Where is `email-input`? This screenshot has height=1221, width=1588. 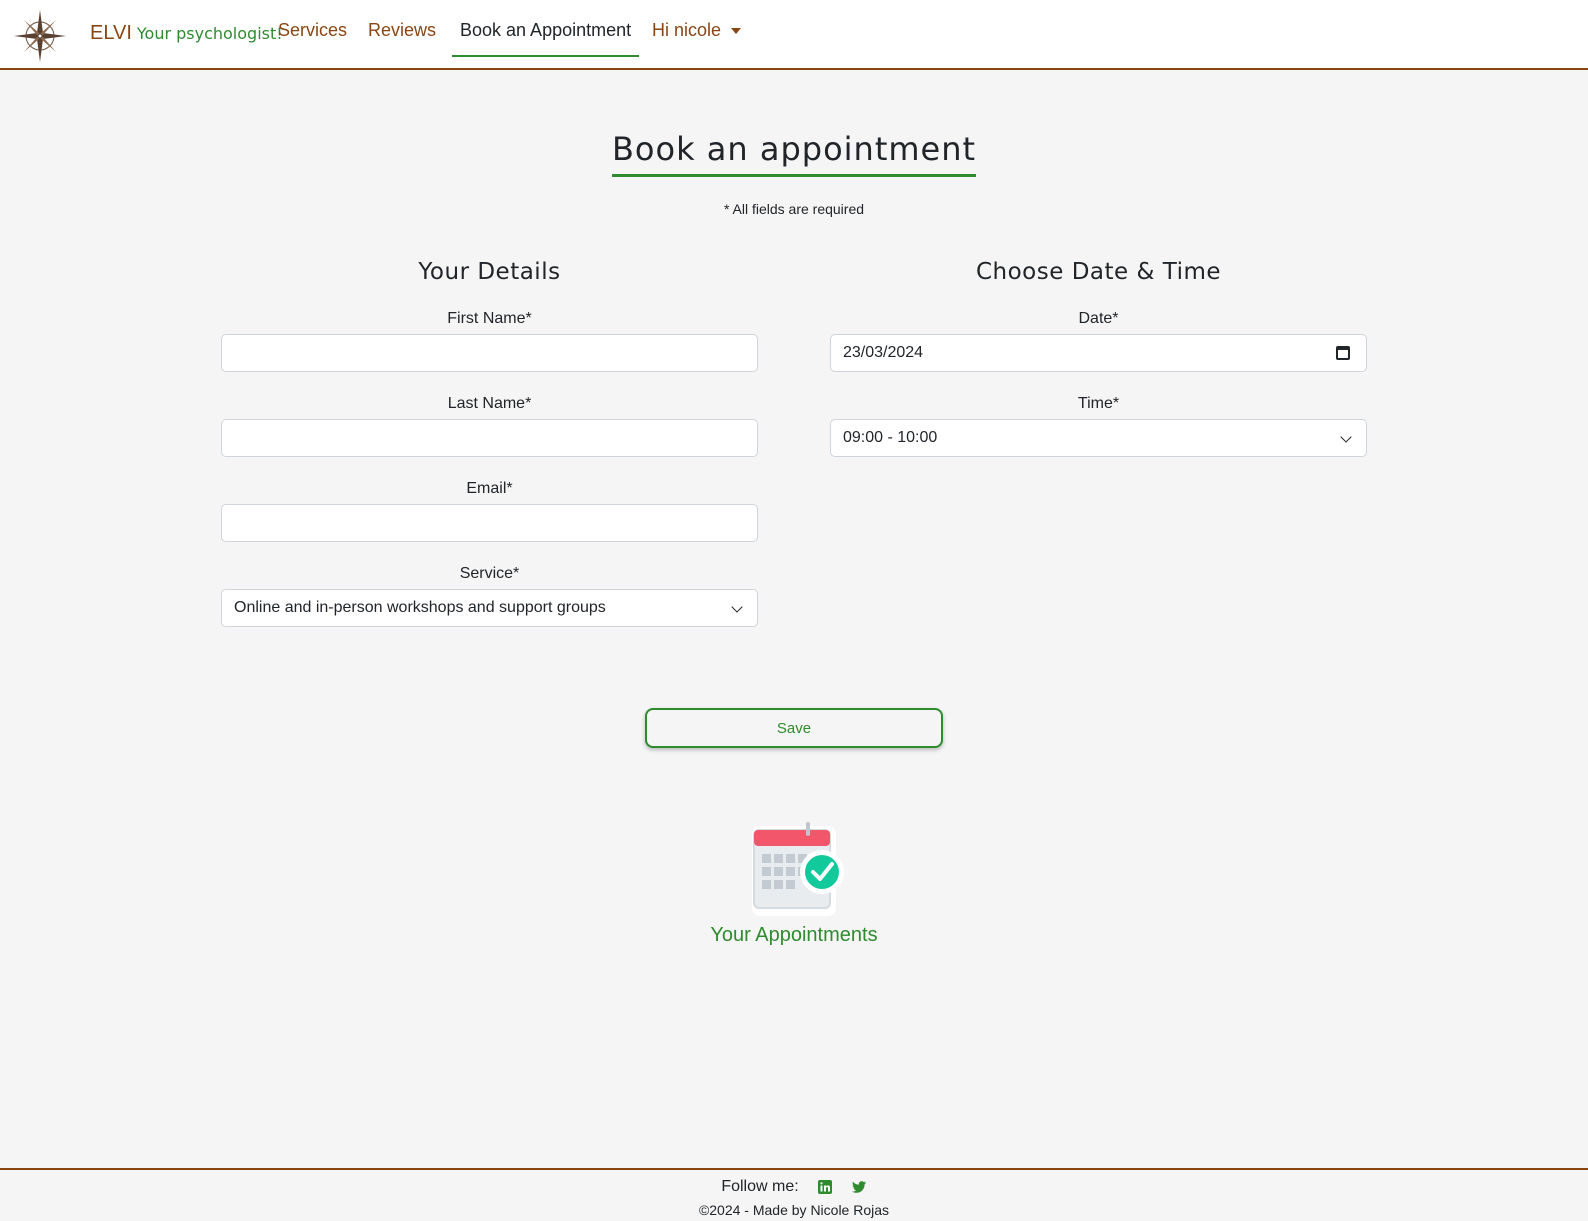 email-input is located at coordinates (489, 523).